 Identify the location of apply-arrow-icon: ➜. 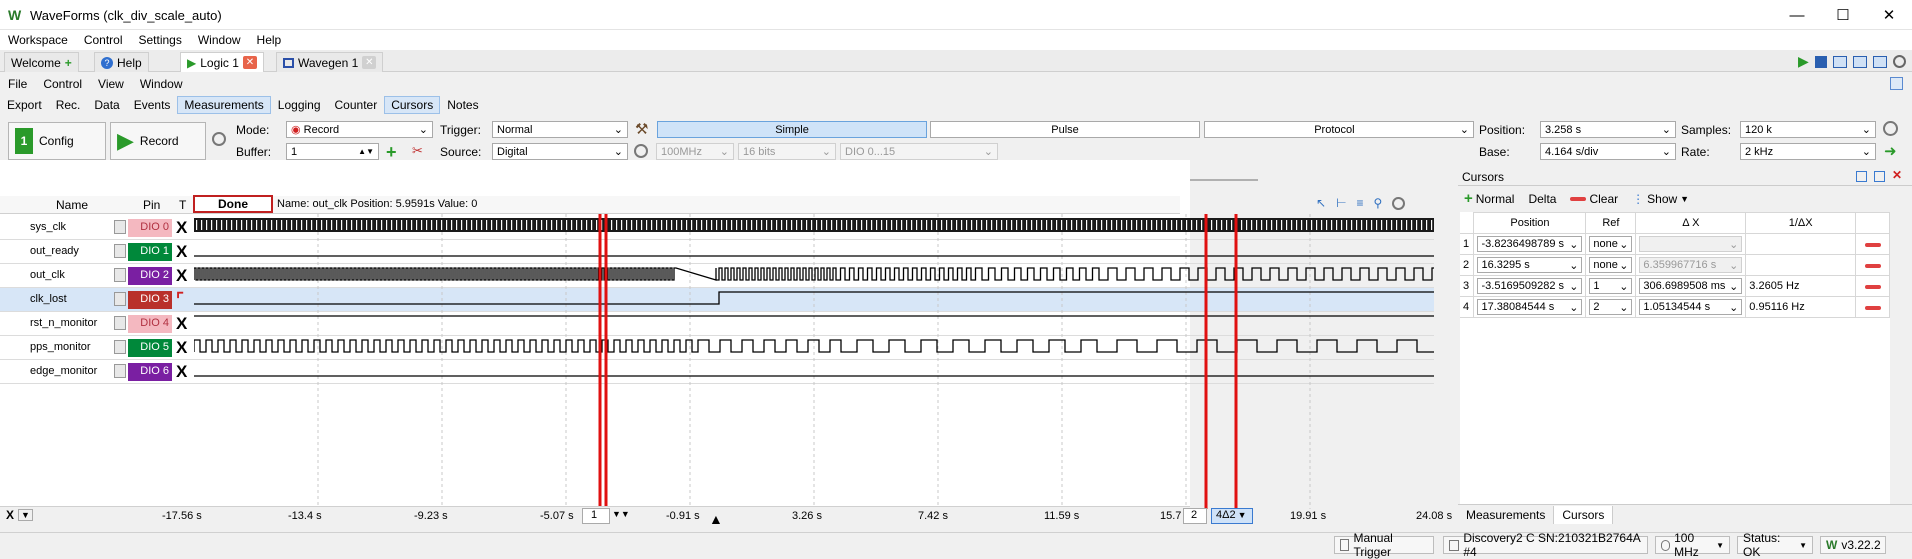
(1890, 151).